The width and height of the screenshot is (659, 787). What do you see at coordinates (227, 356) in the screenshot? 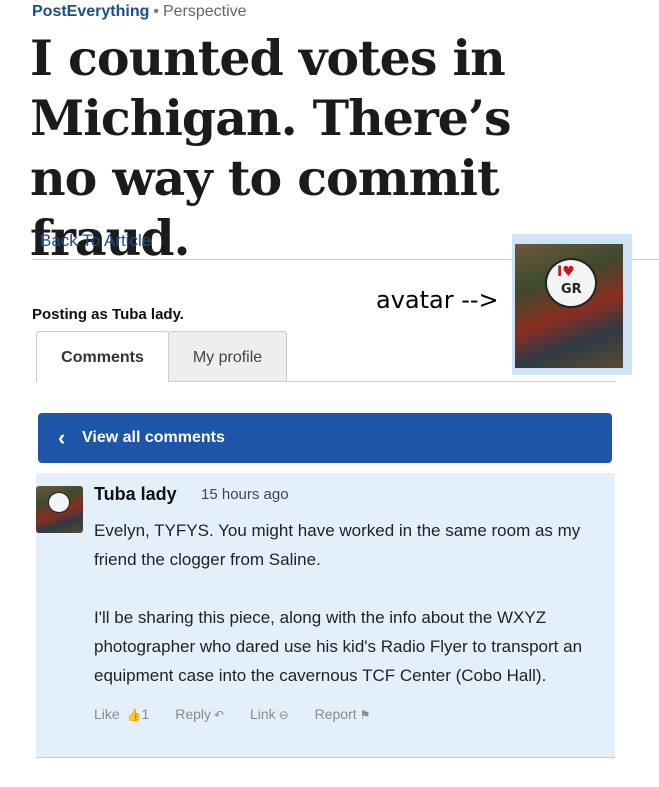
I see `tab-my-profile: My profile` at bounding box center [227, 356].